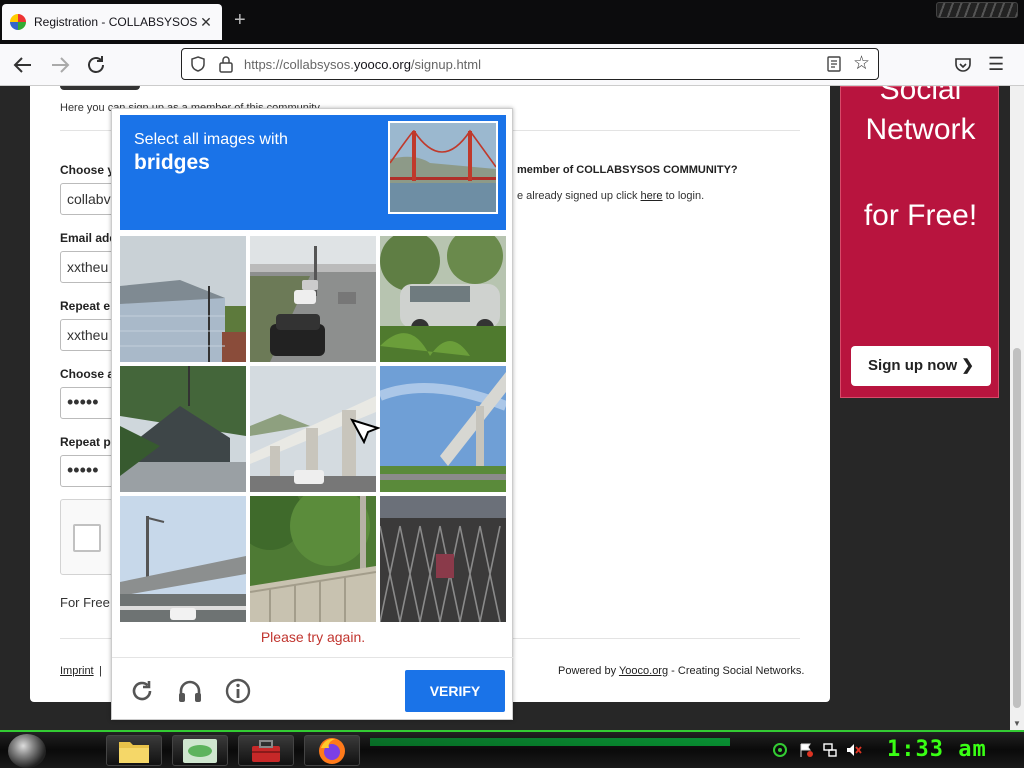 This screenshot has width=1024, height=768. Describe the element at coordinates (861, 63) in the screenshot. I see `bookmark-star-icon: ☆` at that location.